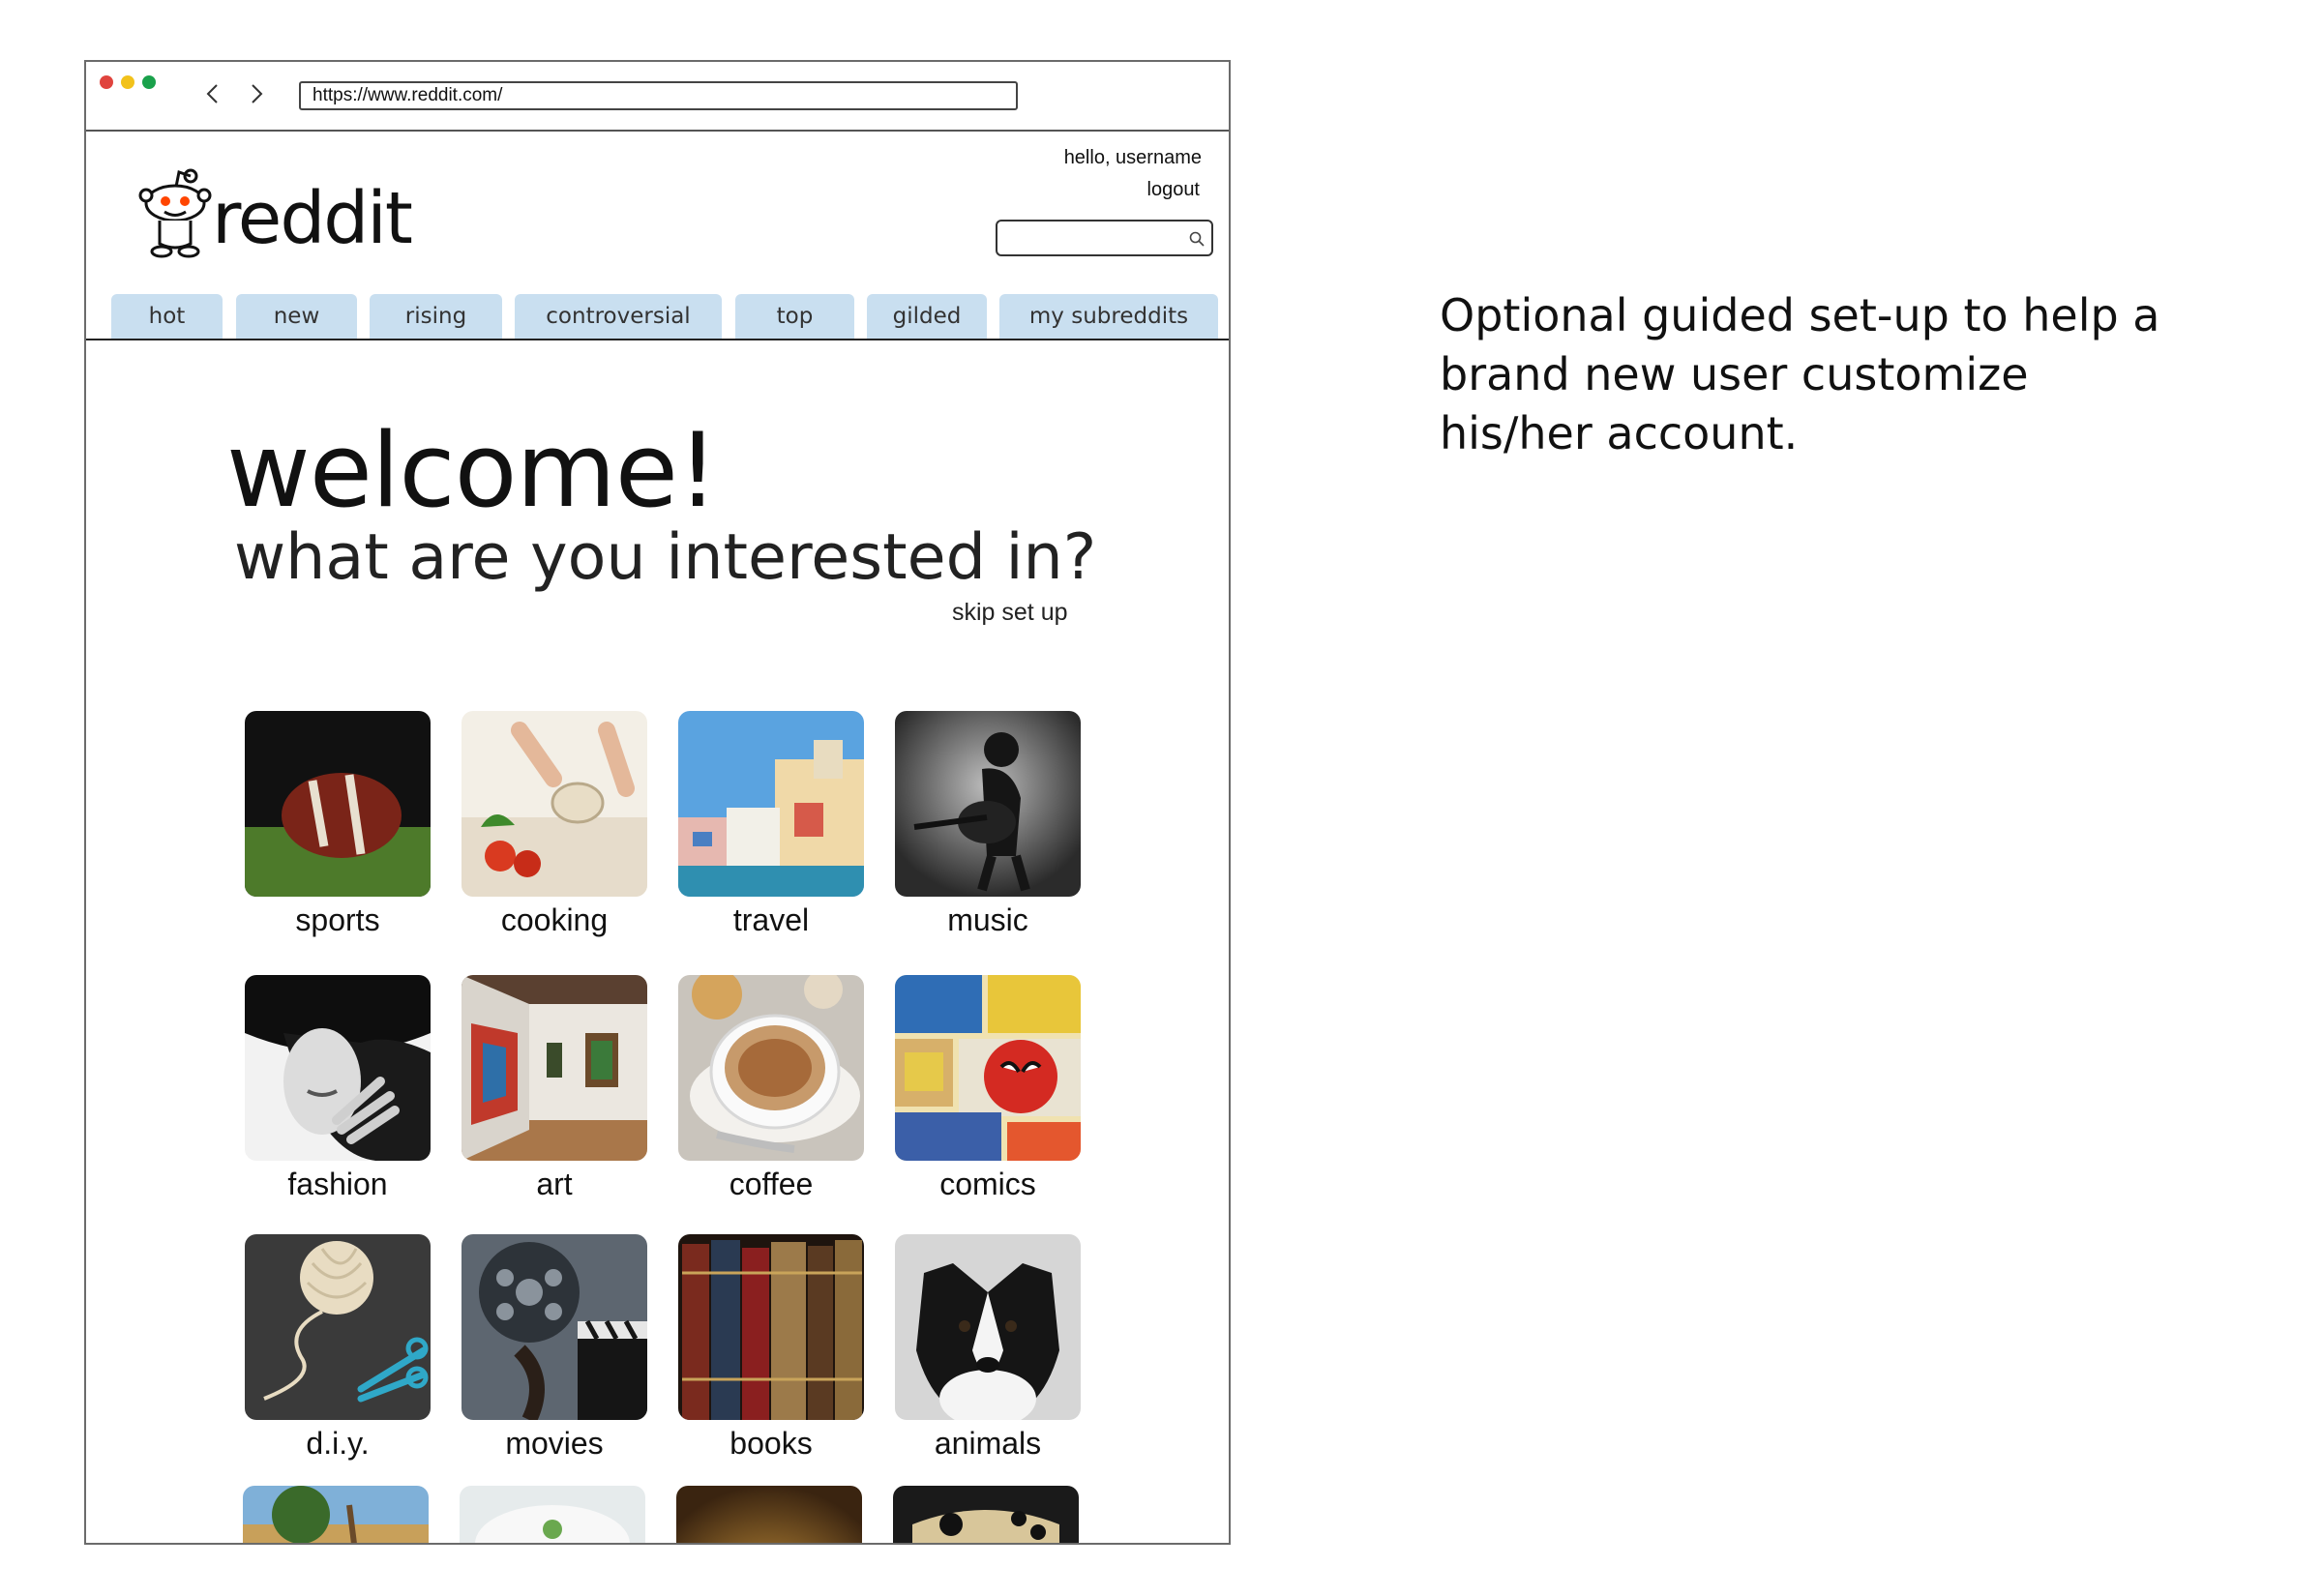  Describe the element at coordinates (771, 919) in the screenshot. I see `interest-label: travel` at that location.